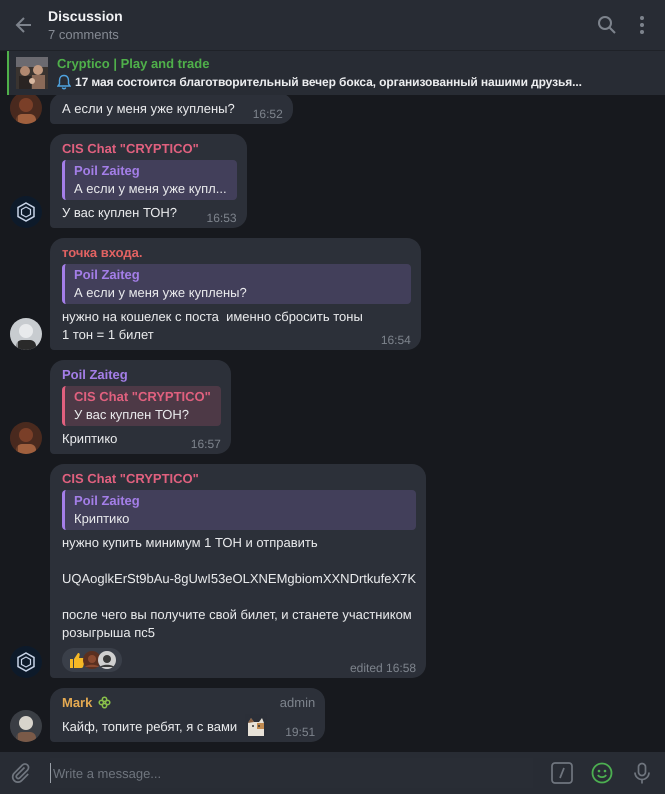 The width and height of the screenshot is (665, 794). Describe the element at coordinates (148, 109) in the screenshot. I see `message-text: А если у меня уже куплены?` at that location.